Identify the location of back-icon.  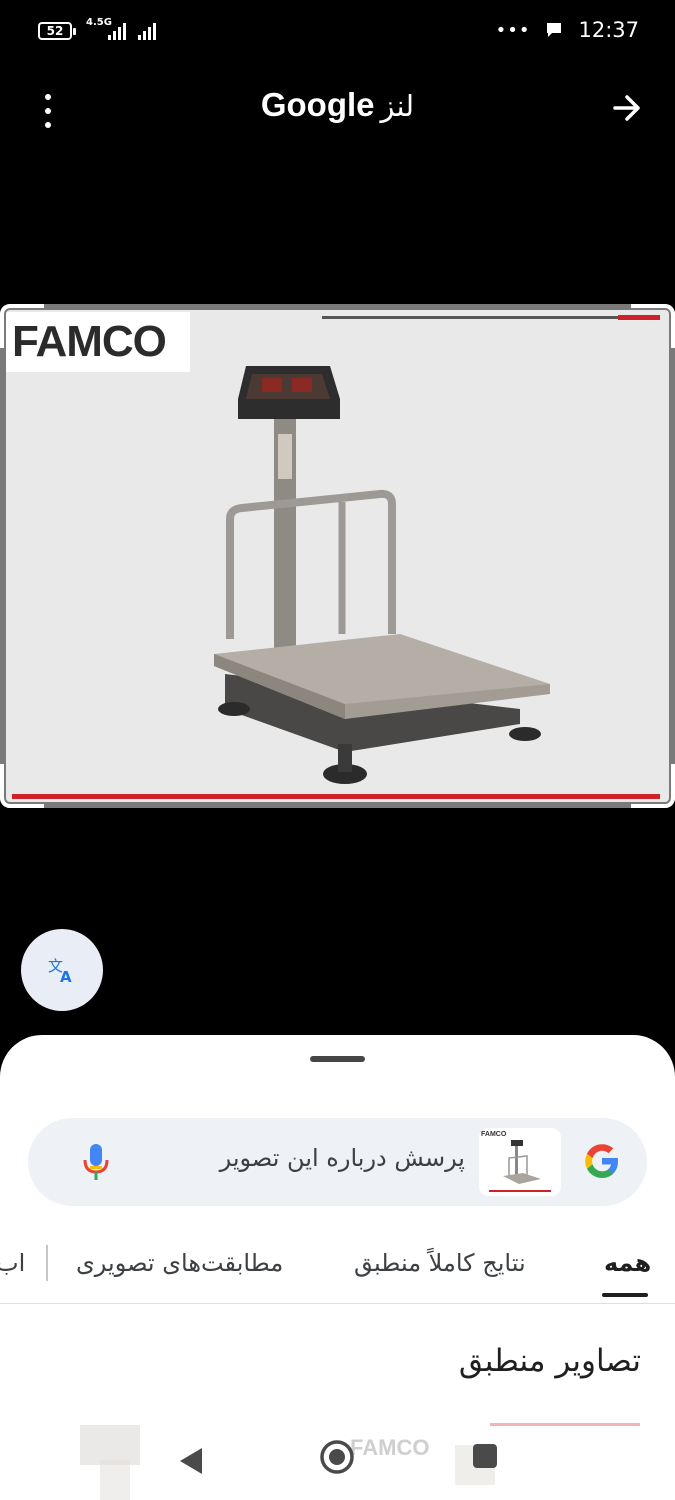
(191, 1461).